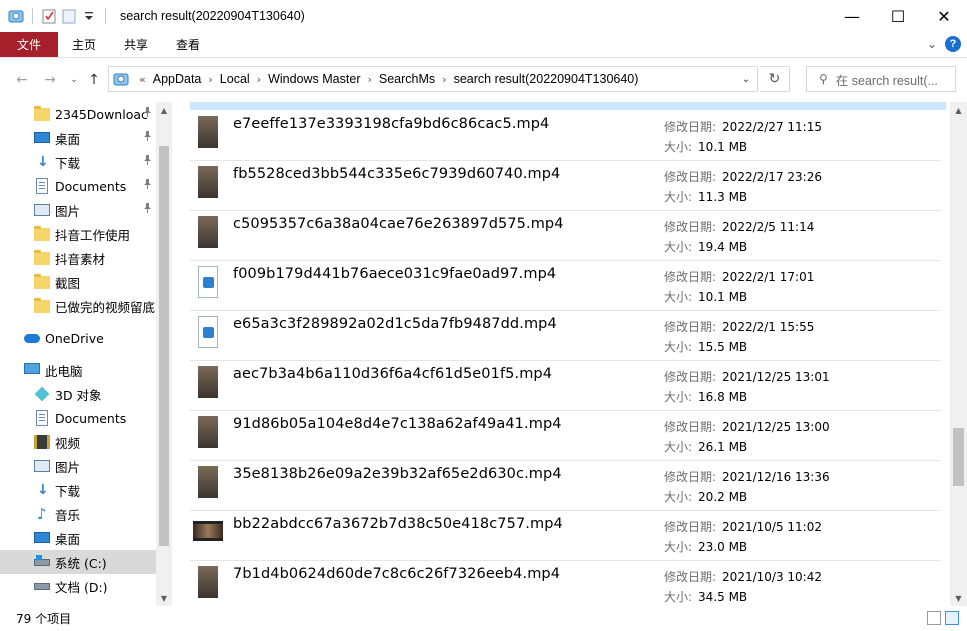  I want to click on sidebar-item: 系统 (C:), so click(78, 562).